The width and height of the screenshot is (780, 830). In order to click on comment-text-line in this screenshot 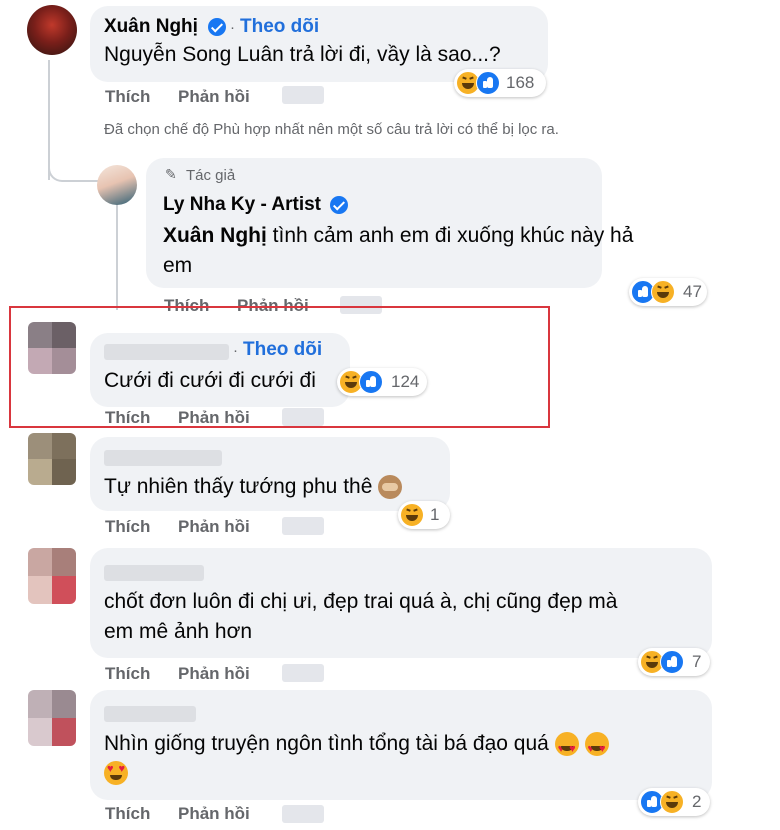, I will do `click(116, 773)`.